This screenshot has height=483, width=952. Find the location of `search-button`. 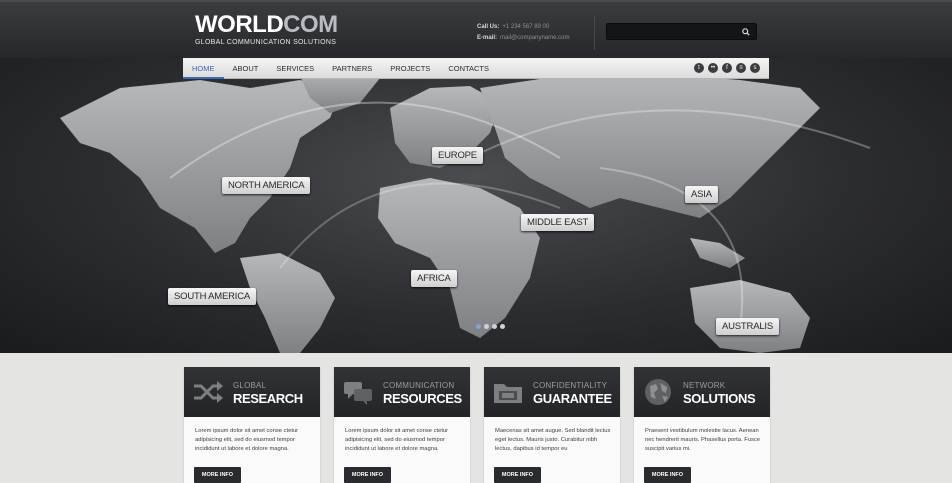

search-button is located at coordinates (746, 32).